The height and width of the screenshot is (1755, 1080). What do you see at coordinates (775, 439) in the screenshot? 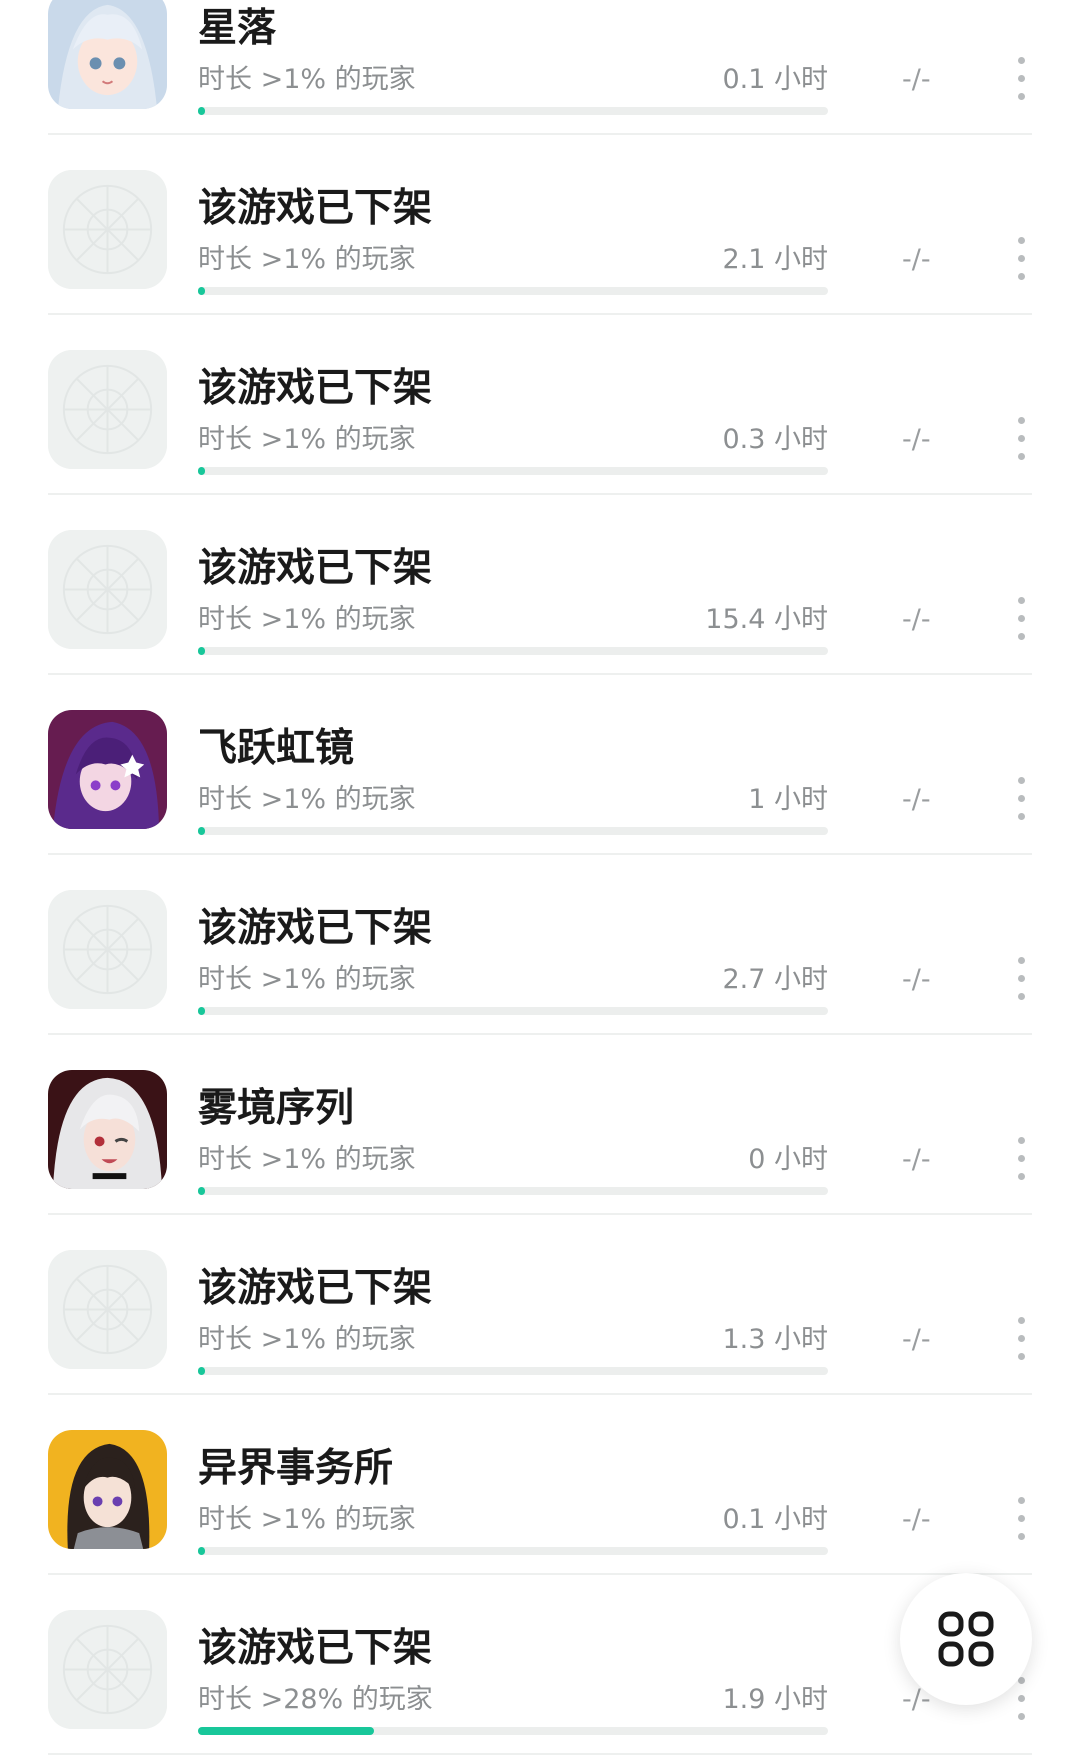
I see `playtime-hours: 0.3 小时` at bounding box center [775, 439].